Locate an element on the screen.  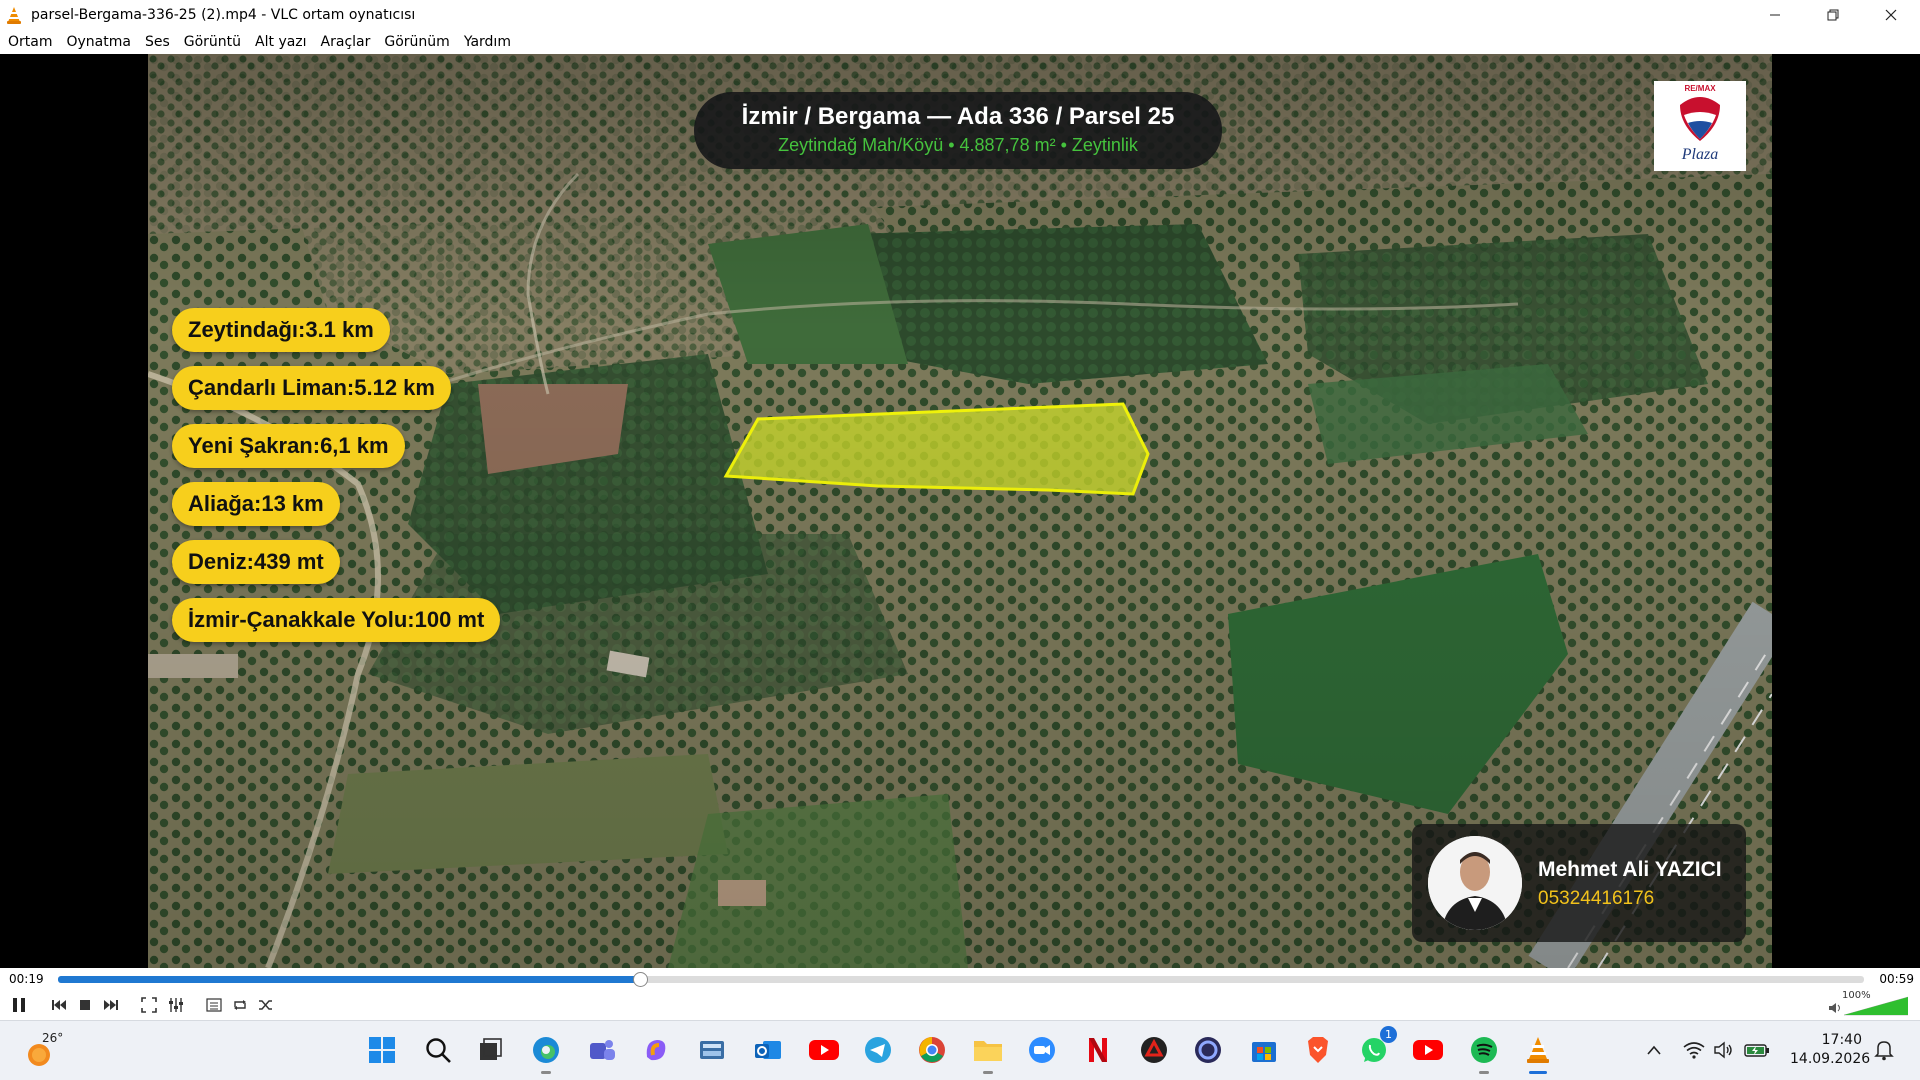
zoom-icon is located at coordinates (1042, 1050).